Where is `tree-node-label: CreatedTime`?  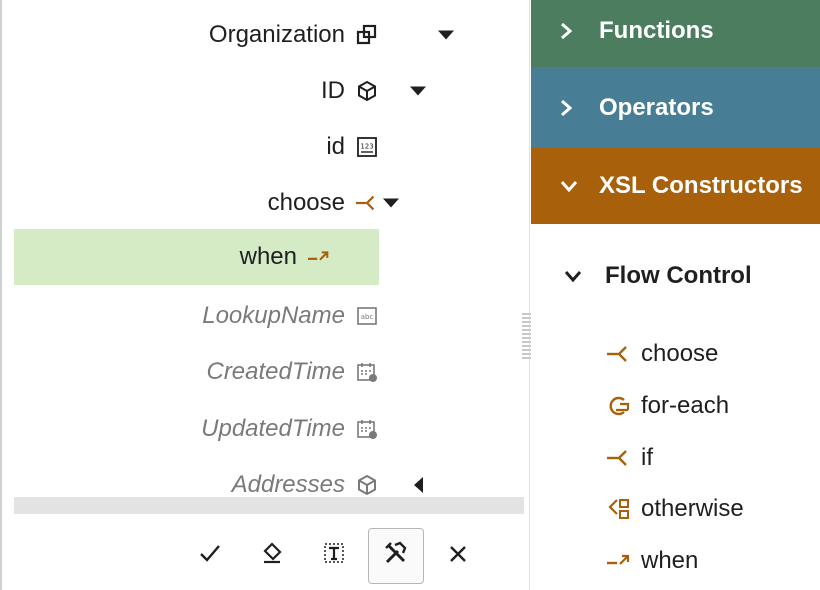
tree-node-label: CreatedTime is located at coordinates (275, 371).